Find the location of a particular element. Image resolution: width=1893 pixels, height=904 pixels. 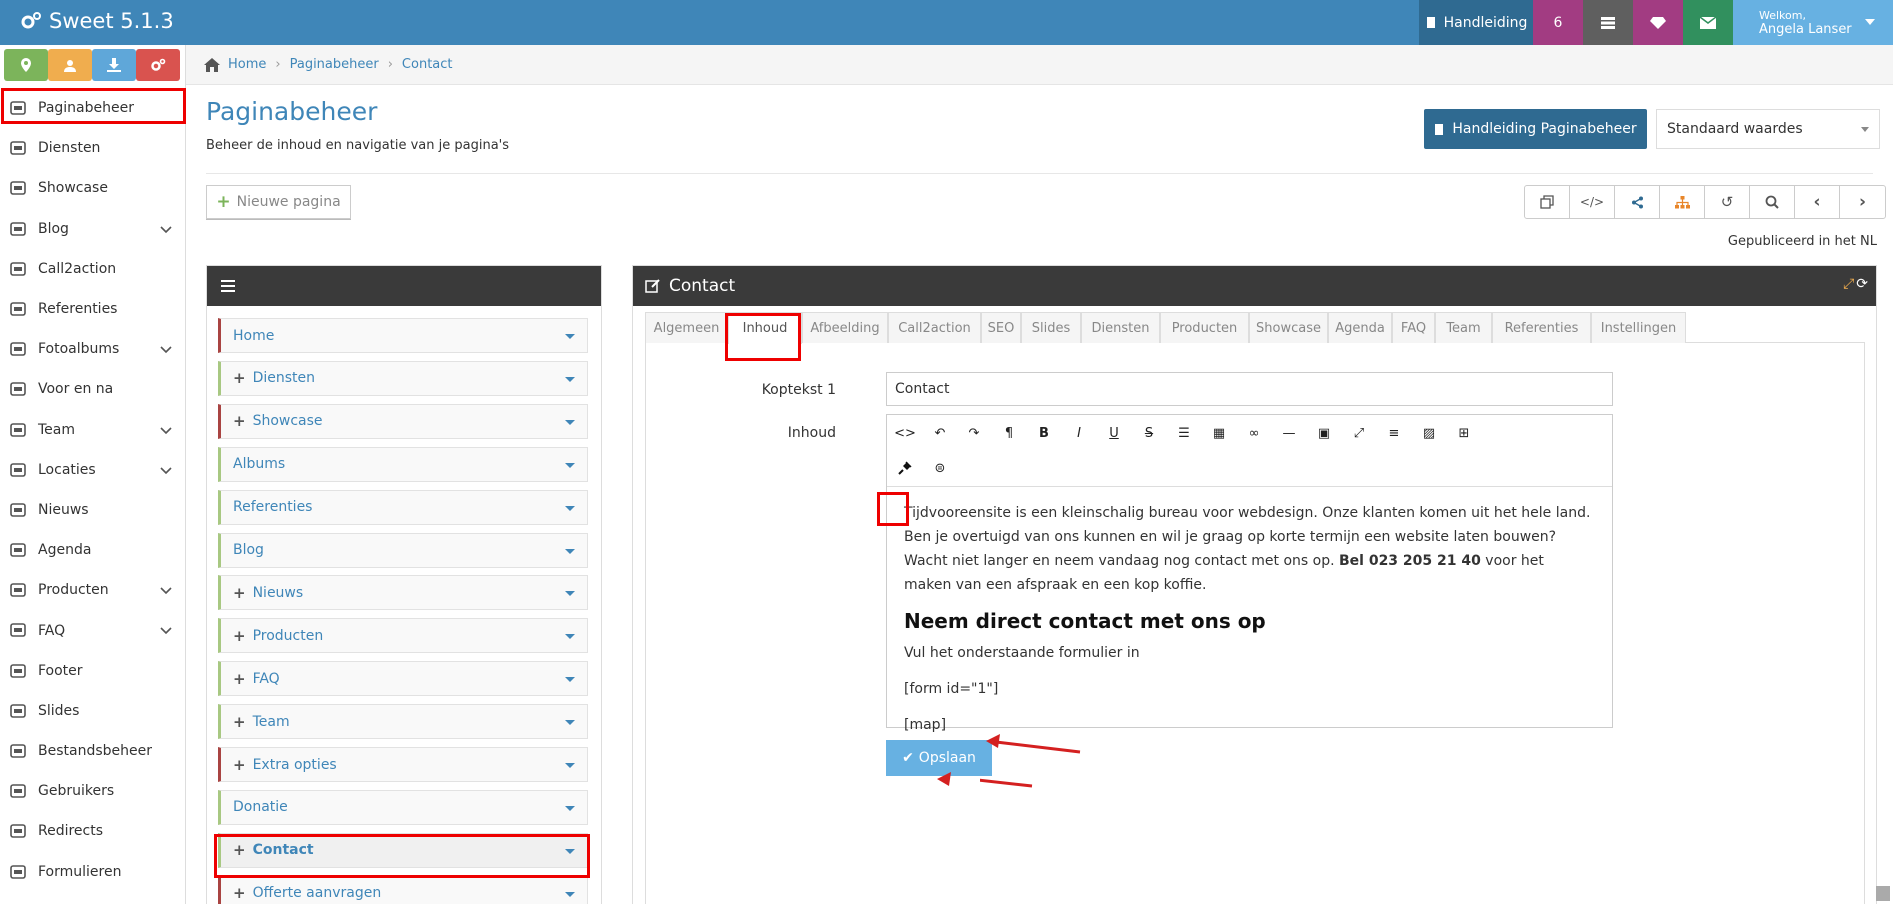

tree-item-donatie: Donatie is located at coordinates (403, 807).